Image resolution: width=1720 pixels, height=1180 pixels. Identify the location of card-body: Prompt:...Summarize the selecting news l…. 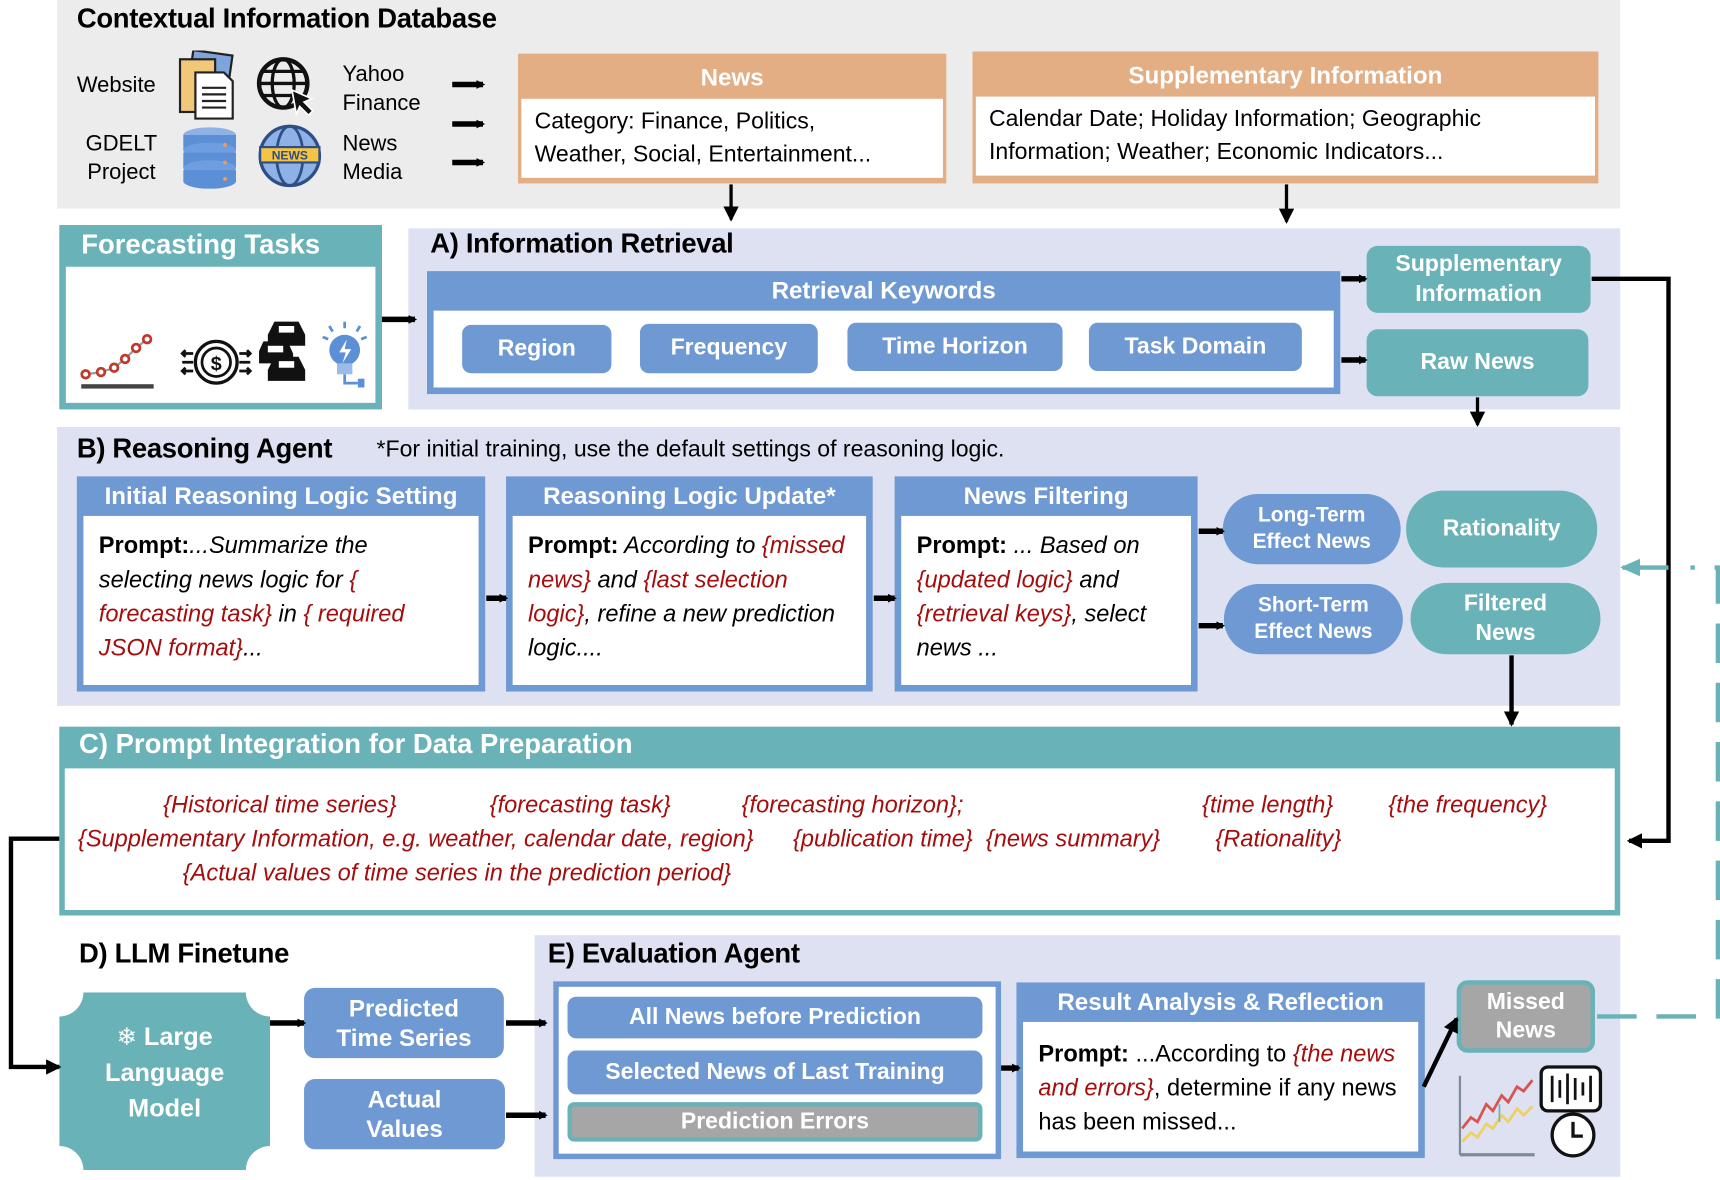
(281, 600).